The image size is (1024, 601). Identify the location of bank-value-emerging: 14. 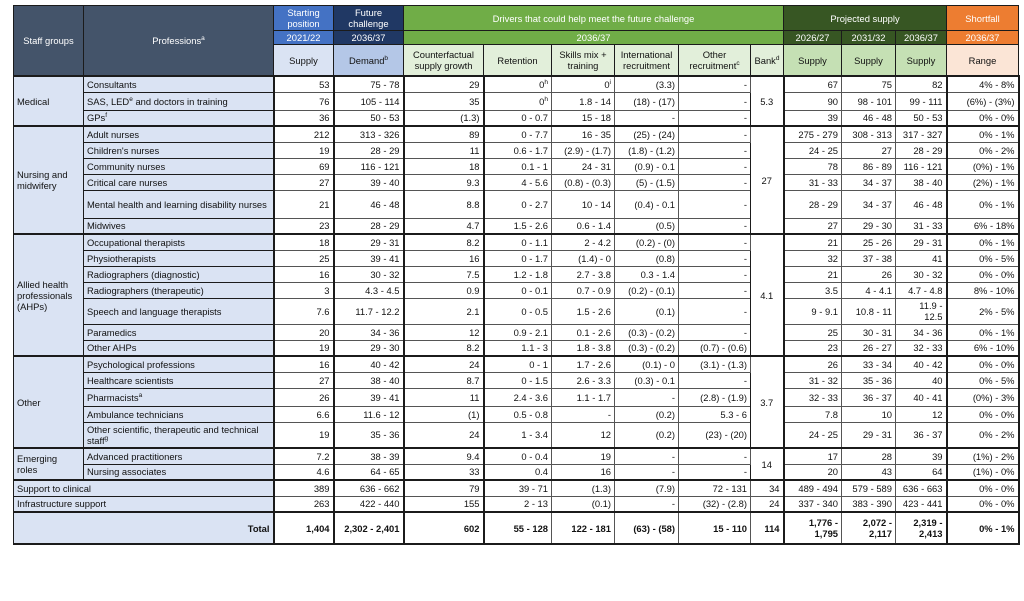
(767, 464).